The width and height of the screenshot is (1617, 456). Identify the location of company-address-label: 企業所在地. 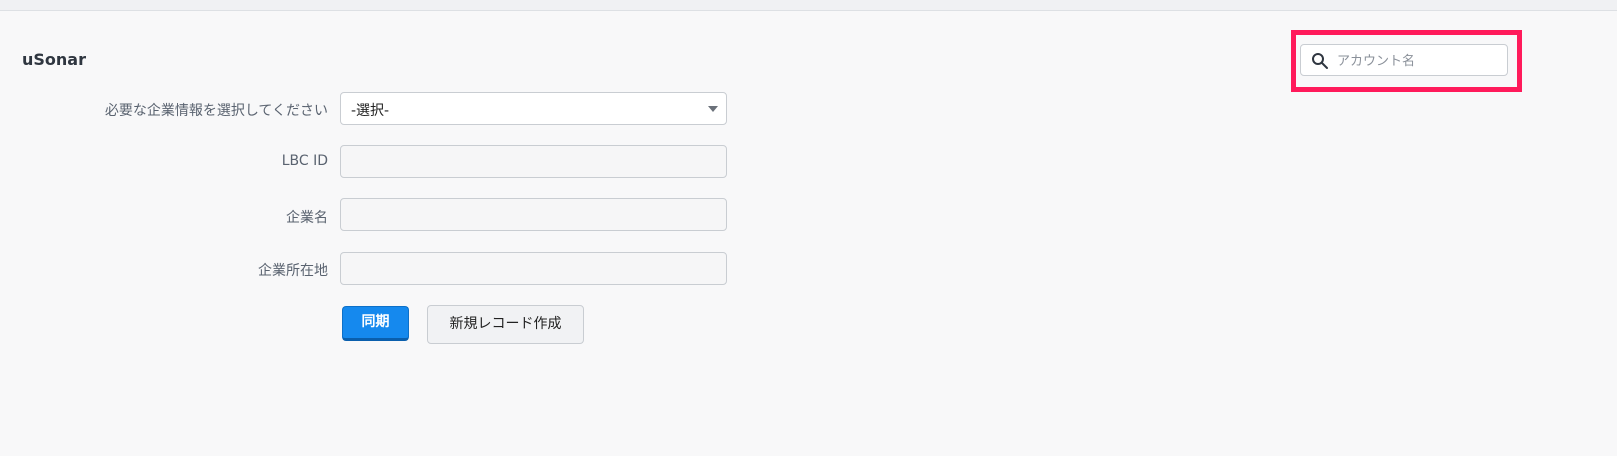
(293, 271).